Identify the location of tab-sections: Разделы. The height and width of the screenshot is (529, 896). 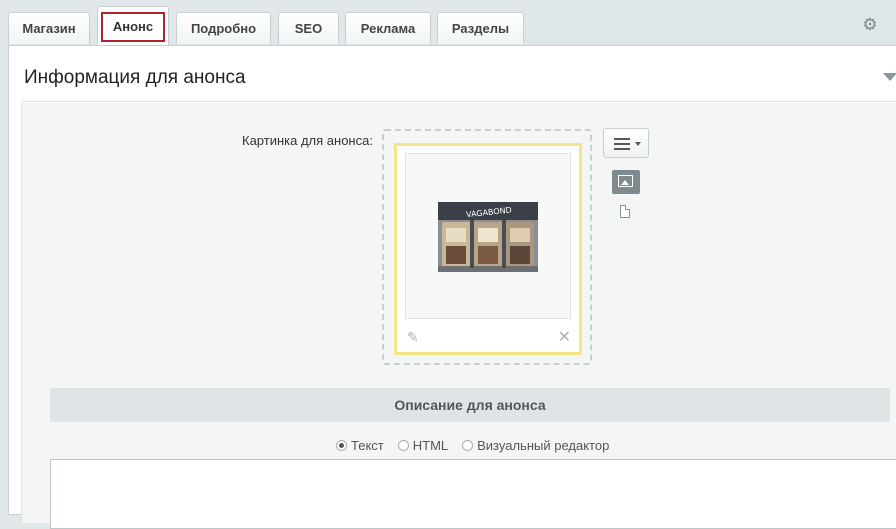
(480, 28).